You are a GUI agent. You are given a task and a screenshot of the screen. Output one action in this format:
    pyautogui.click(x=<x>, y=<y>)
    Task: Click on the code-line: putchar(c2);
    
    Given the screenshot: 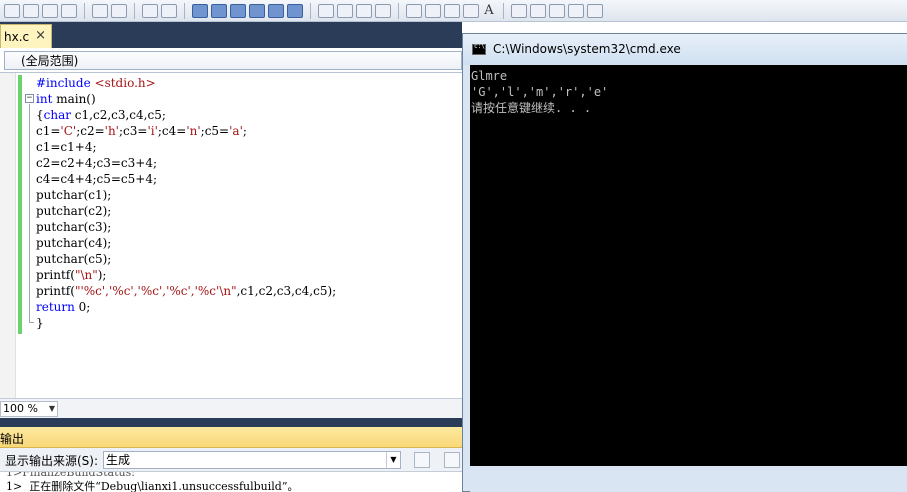 What is the action you would take?
    pyautogui.click(x=74, y=211)
    